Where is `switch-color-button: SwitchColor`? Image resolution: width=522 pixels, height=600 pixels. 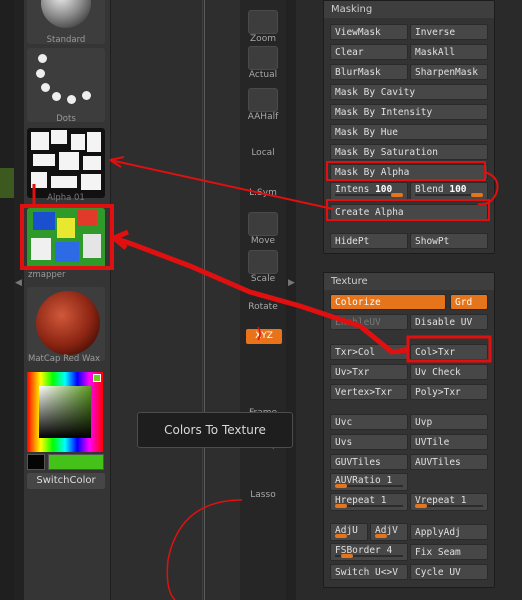
switch-color-button: SwitchColor is located at coordinates (66, 481).